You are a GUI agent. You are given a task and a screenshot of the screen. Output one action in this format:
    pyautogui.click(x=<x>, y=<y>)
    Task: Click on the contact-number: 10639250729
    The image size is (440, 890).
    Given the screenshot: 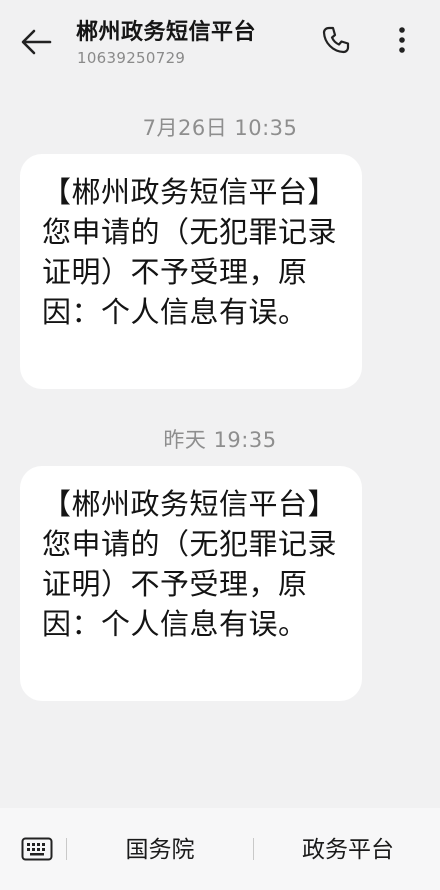 What is the action you would take?
    pyautogui.click(x=131, y=58)
    